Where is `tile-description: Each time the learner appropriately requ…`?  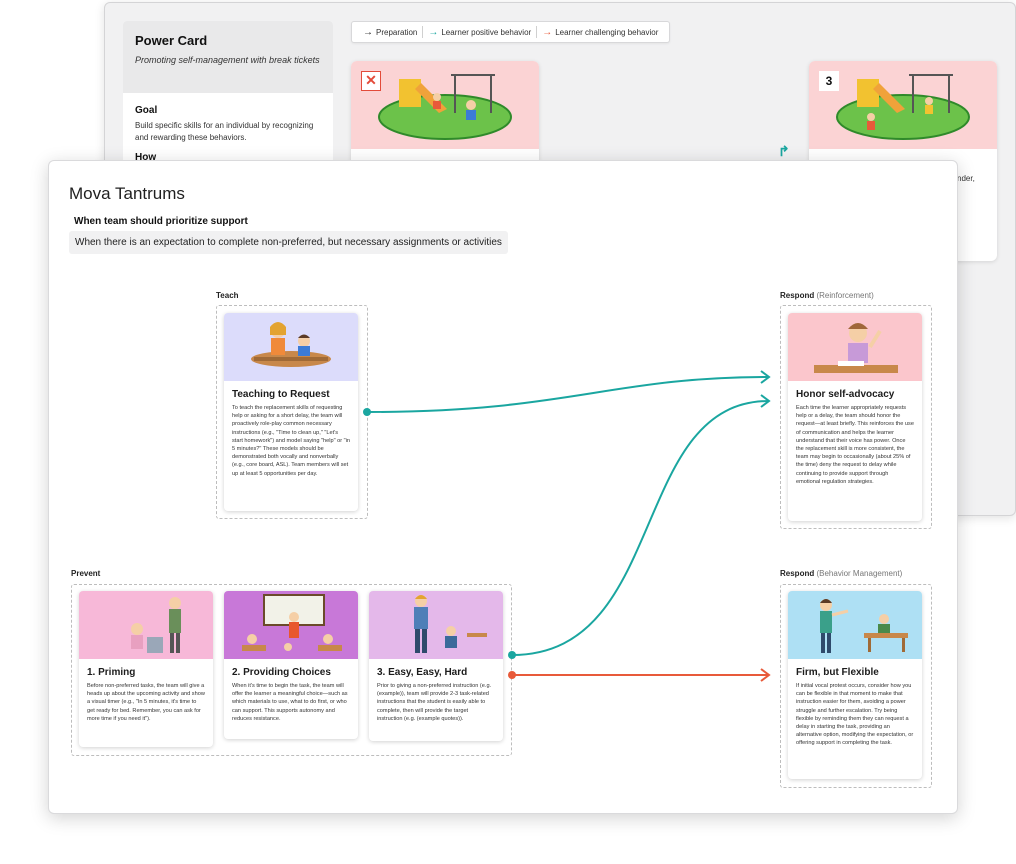 tile-description: Each time the learner appropriately requ… is located at coordinates (855, 445).